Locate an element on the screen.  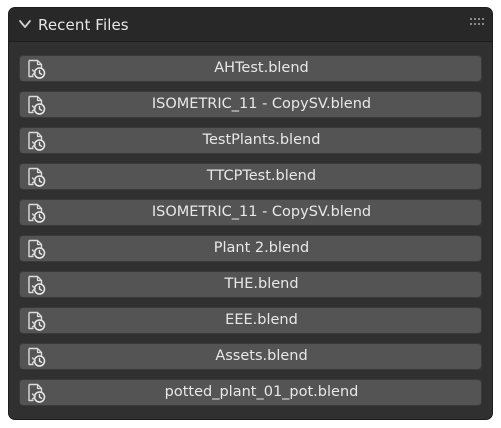
grip-dots-icon is located at coordinates (477, 22).